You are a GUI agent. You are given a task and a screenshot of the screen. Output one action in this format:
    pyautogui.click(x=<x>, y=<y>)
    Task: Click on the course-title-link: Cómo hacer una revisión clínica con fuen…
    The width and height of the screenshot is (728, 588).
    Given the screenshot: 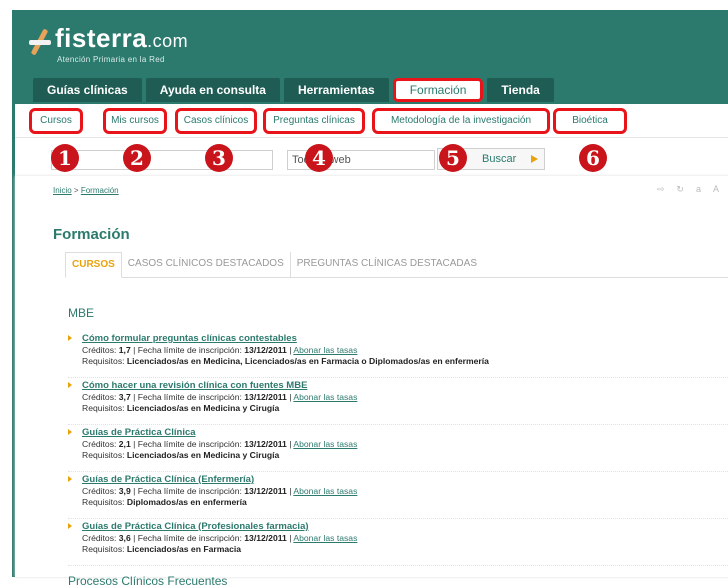 What is the action you would take?
    pyautogui.click(x=405, y=386)
    